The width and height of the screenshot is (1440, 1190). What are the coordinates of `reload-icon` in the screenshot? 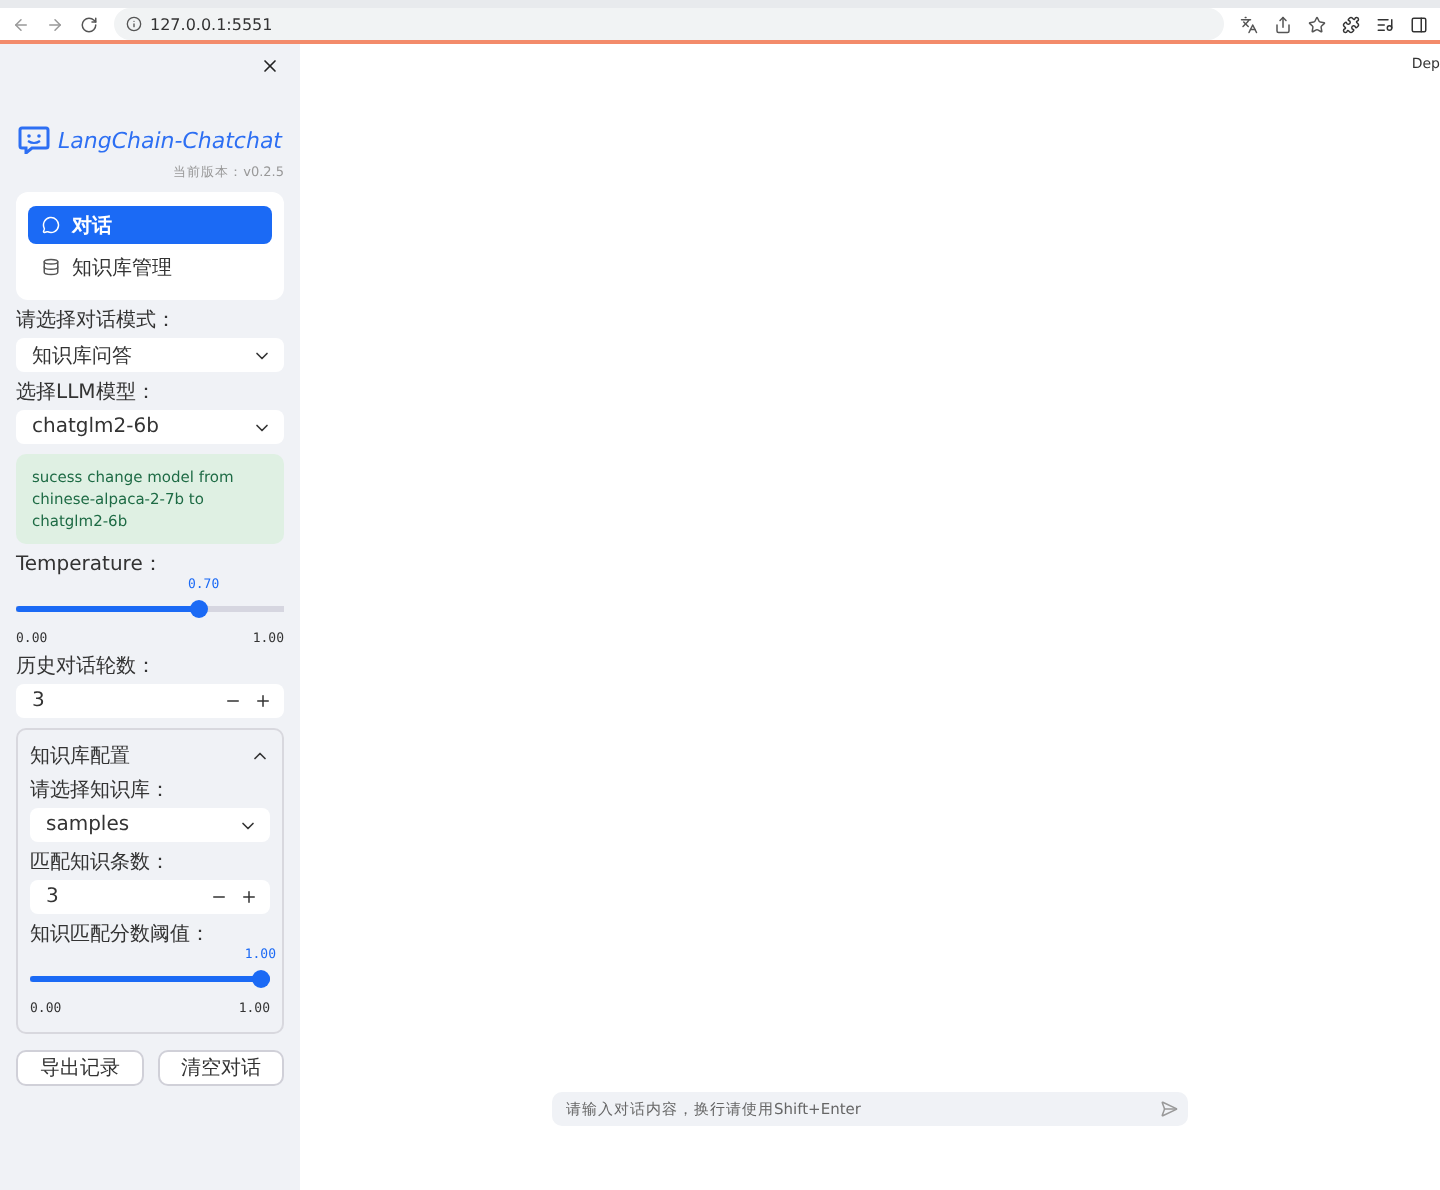 It's located at (89, 24).